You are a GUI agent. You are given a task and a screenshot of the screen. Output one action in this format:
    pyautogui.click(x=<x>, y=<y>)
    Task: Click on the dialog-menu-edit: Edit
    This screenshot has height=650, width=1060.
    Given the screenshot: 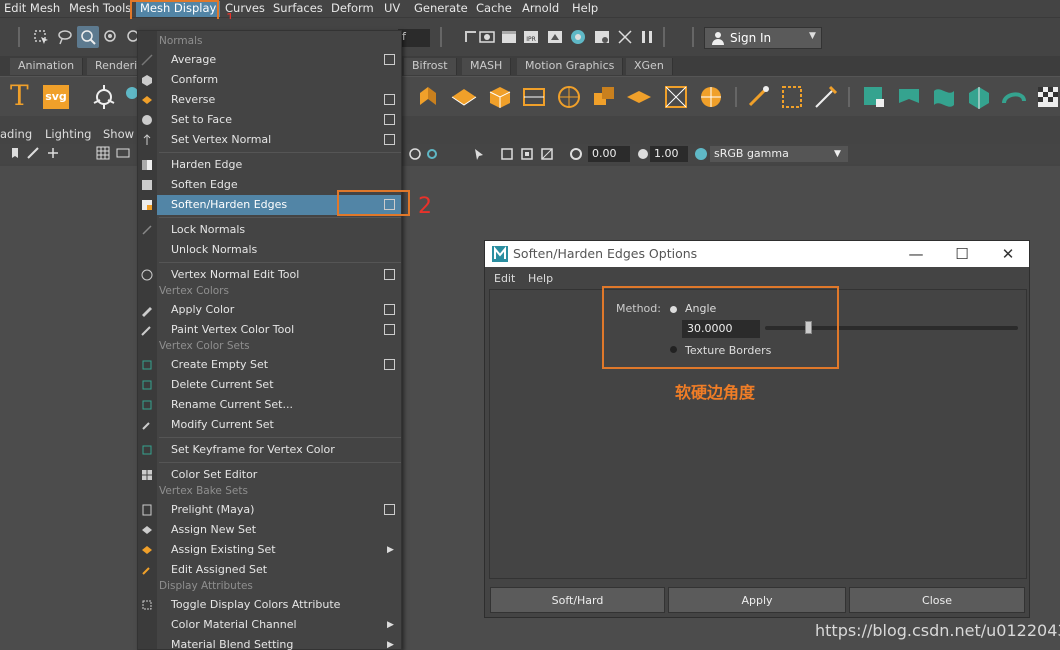 What is the action you would take?
    pyautogui.click(x=504, y=278)
    